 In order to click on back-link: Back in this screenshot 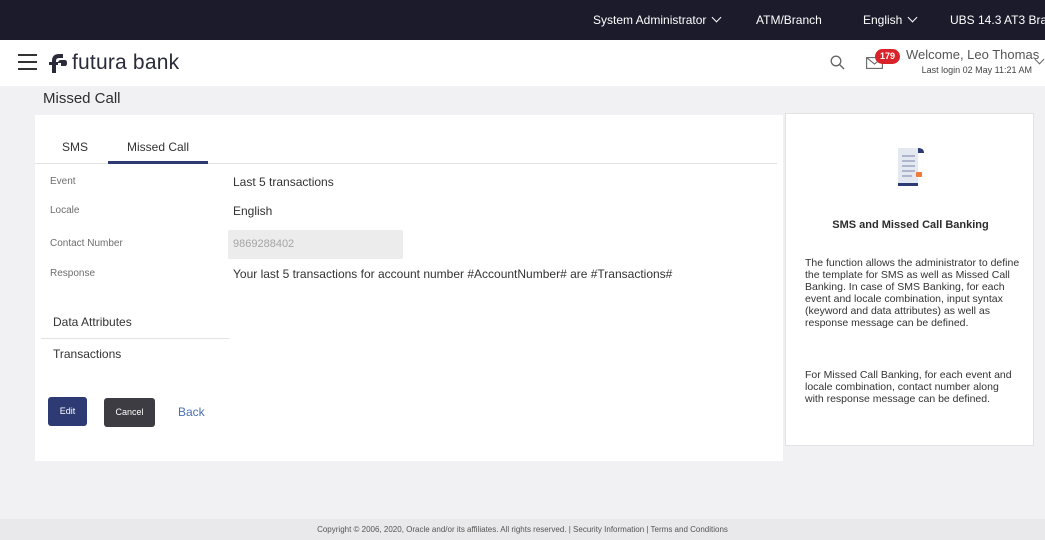, I will do `click(191, 412)`.